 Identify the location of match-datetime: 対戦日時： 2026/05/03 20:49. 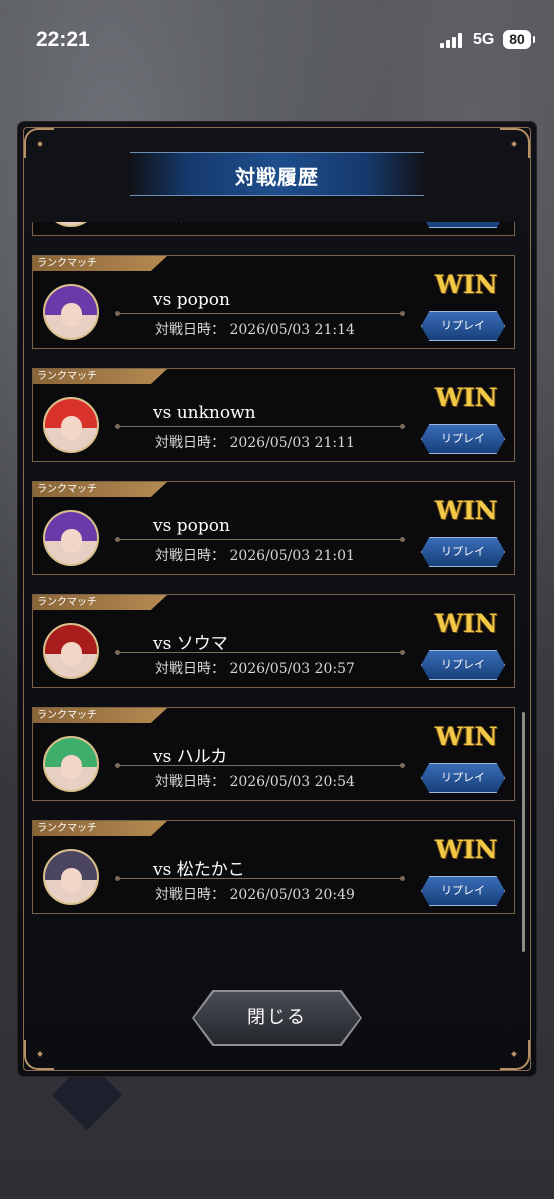
(255, 895).